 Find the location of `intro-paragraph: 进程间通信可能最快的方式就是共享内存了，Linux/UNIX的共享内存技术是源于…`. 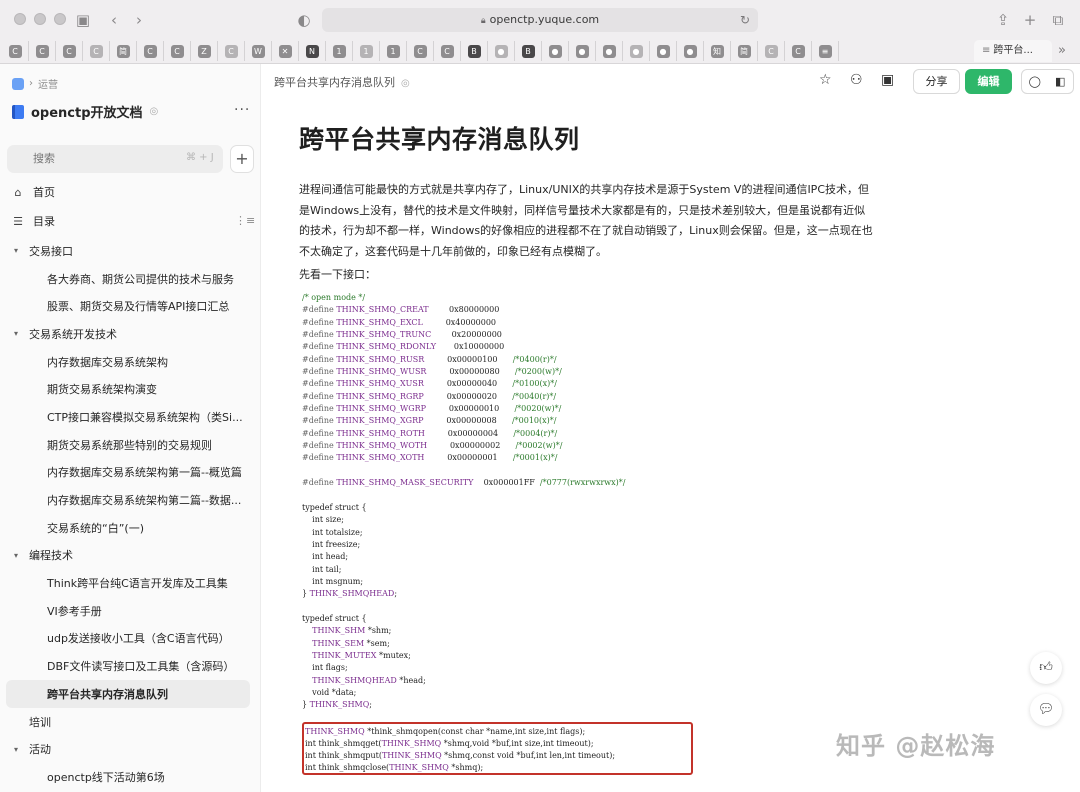

intro-paragraph: 进程间通信可能最快的方式就是共享内存了，Linux/UNIX的共享内存技术是源于… is located at coordinates (586, 220).